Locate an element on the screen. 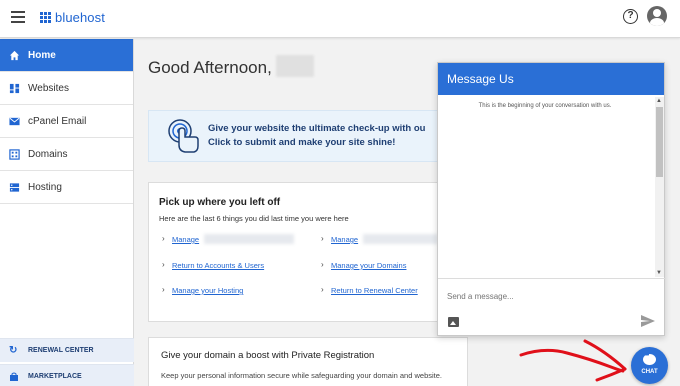  logo-grid-icon is located at coordinates (45, 17).